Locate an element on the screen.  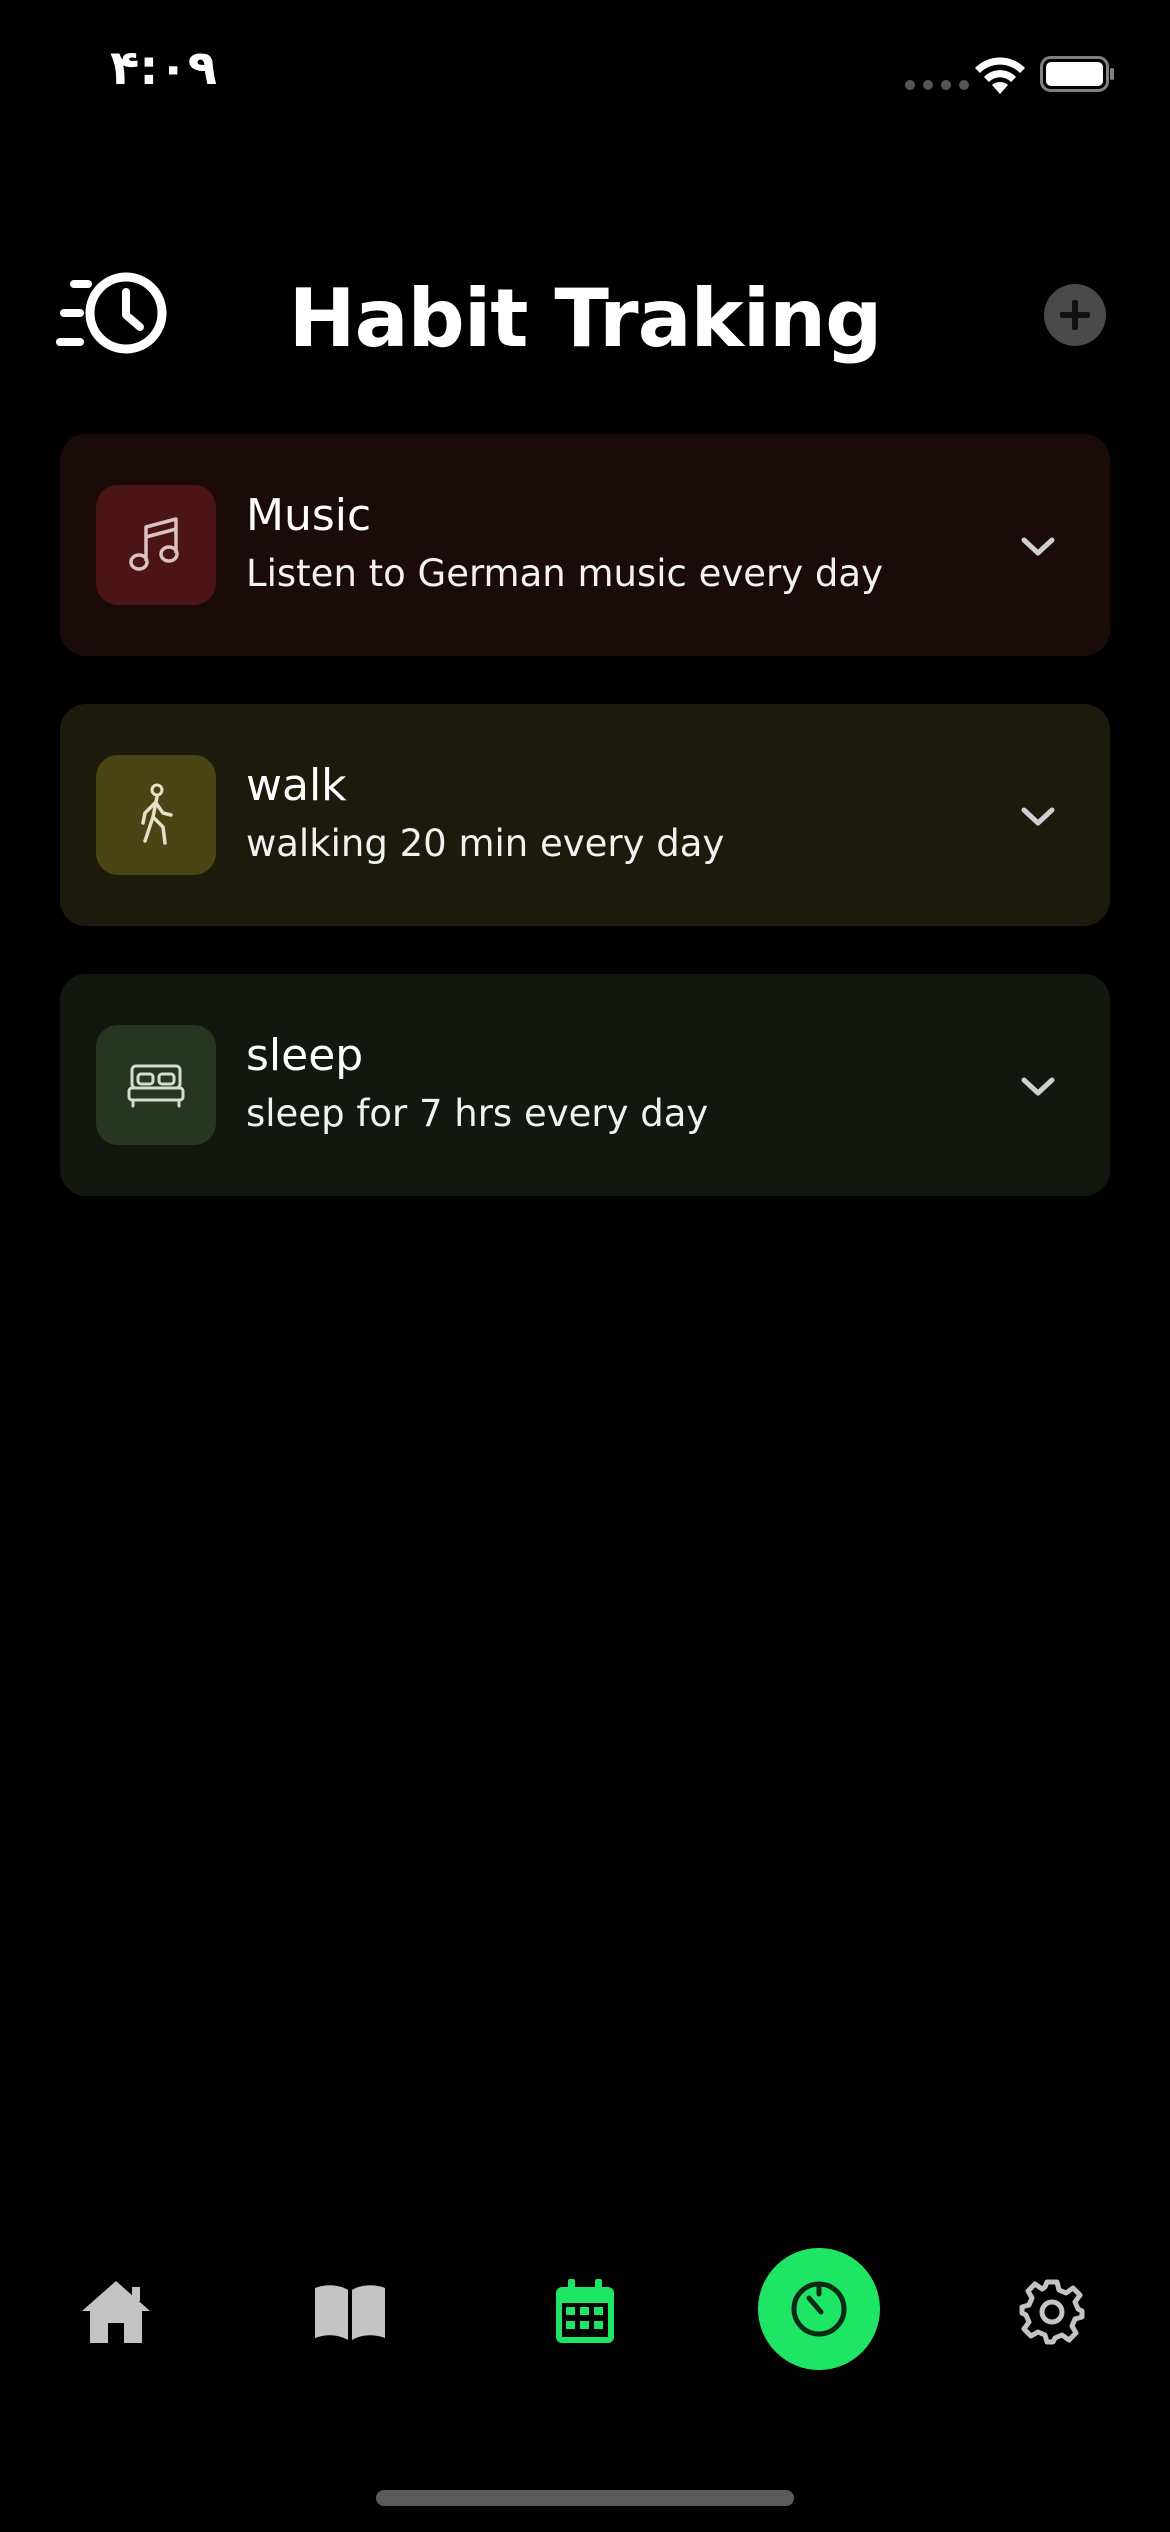
status-time: ۴:۰۹ is located at coordinates (164, 68).